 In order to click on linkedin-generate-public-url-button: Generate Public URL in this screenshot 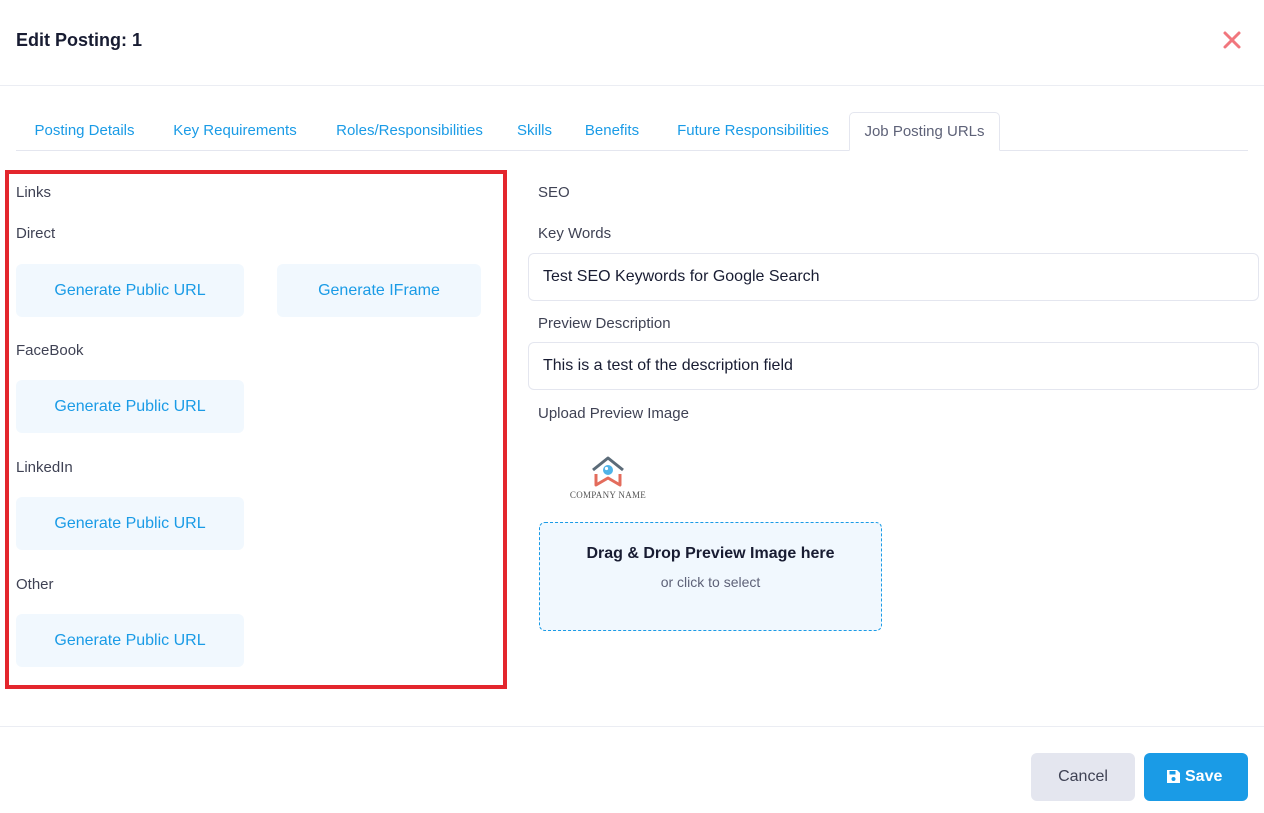, I will do `click(130, 523)`.